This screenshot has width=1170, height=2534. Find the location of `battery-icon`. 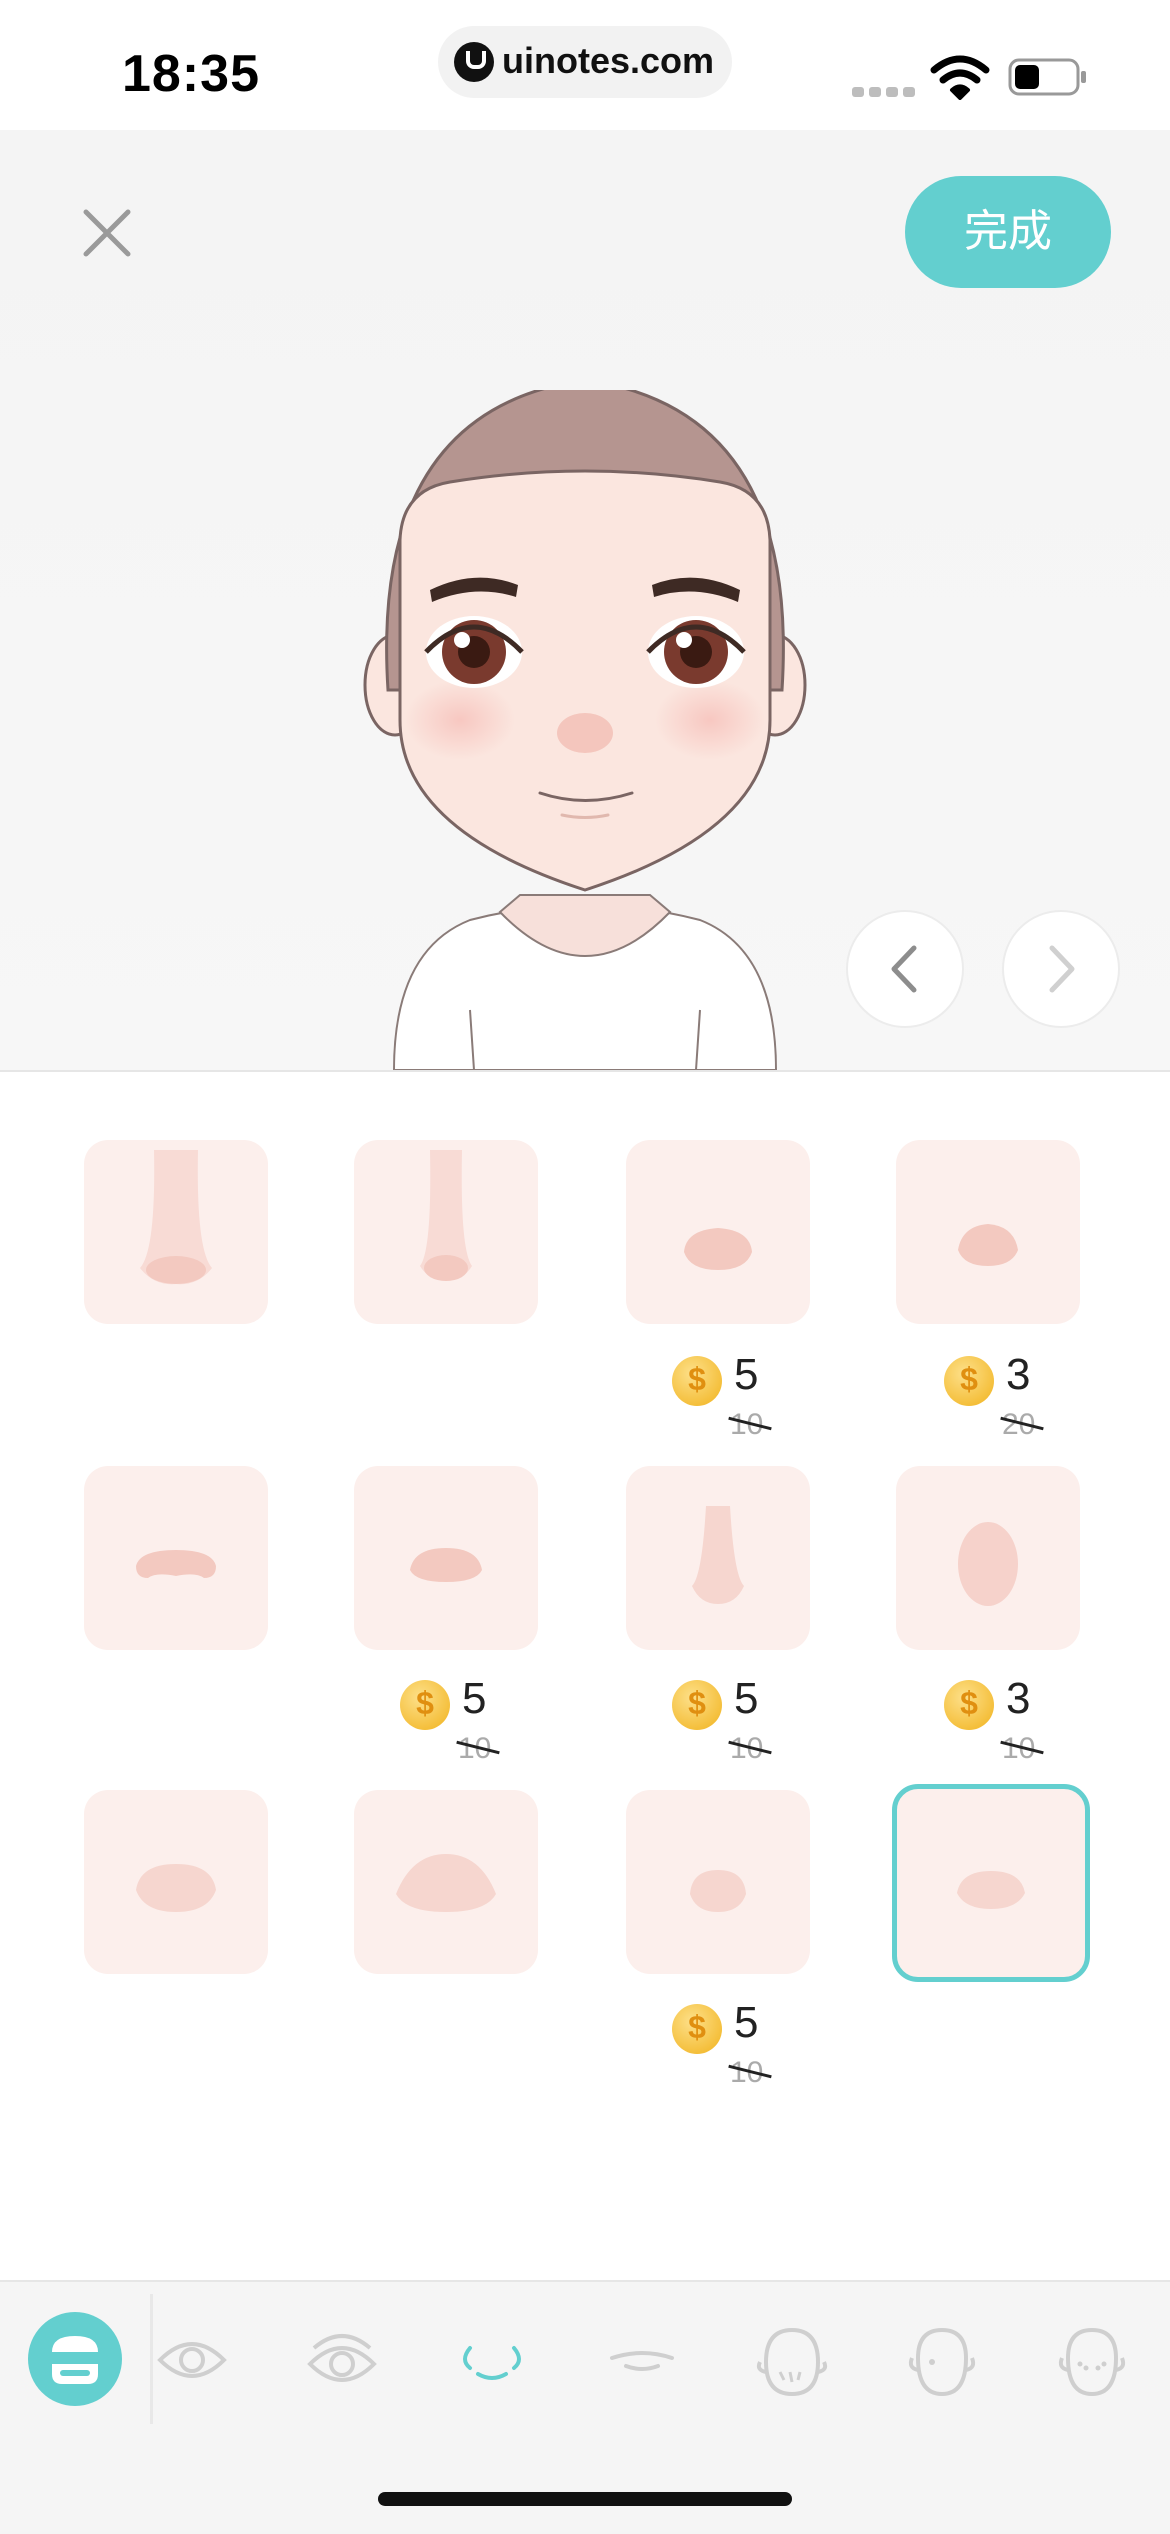

battery-icon is located at coordinates (1047, 77).